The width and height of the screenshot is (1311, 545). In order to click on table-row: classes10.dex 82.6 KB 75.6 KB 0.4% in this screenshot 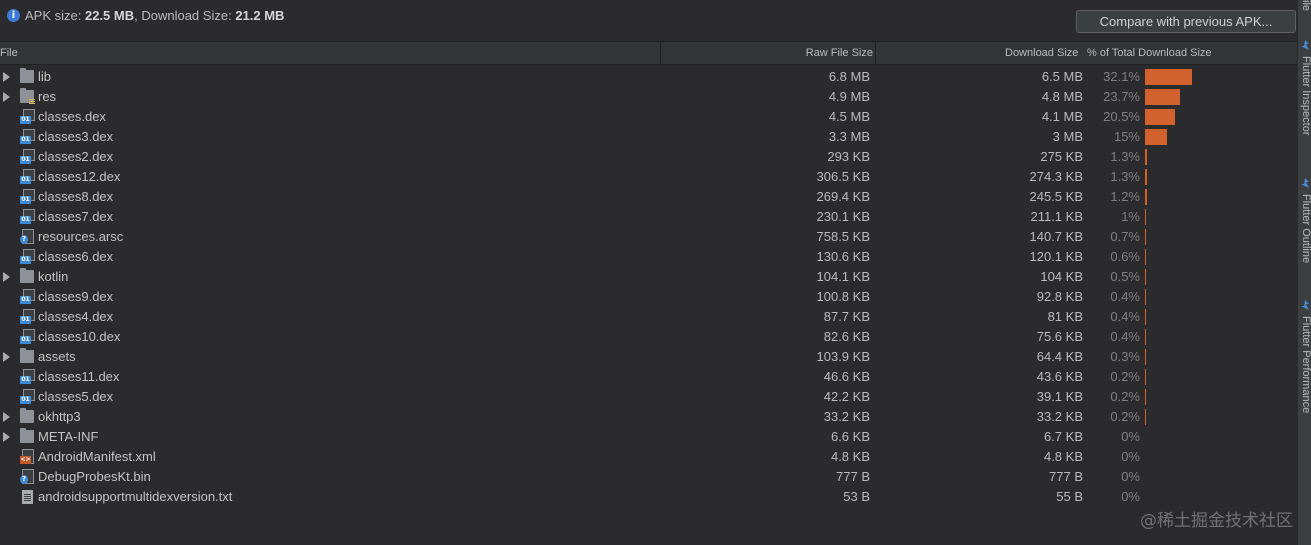, I will do `click(648, 337)`.